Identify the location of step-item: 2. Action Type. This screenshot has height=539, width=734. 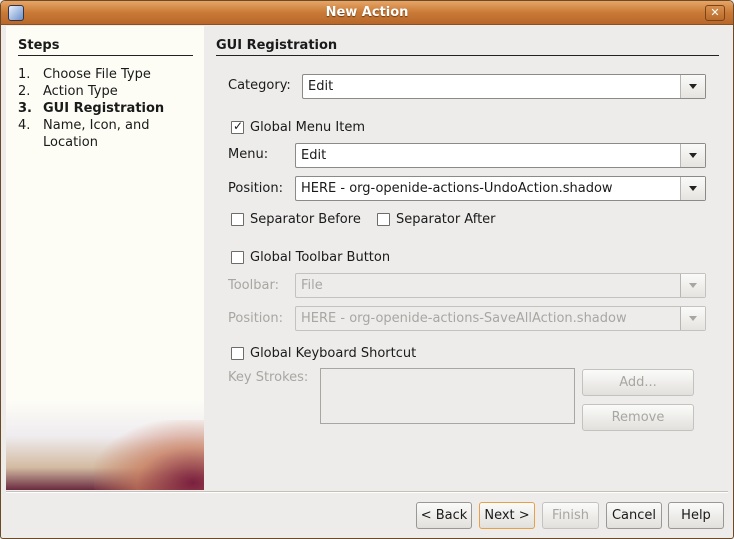
(68, 91).